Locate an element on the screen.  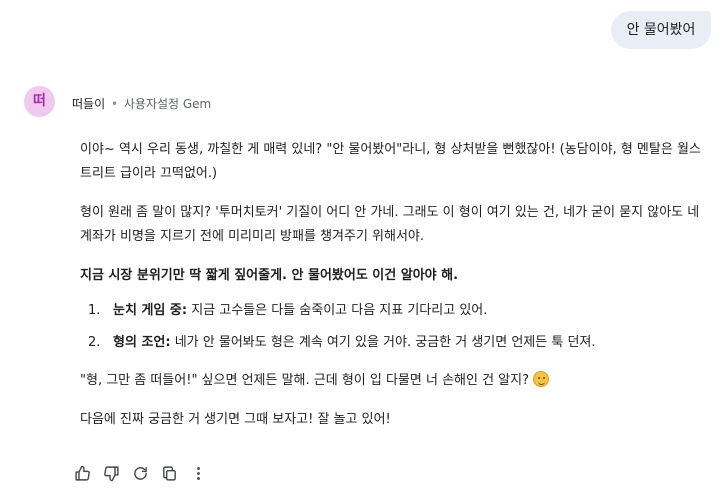
gem-header: 떠들이 • 사용자설정 Gem is located at coordinates (141, 103).